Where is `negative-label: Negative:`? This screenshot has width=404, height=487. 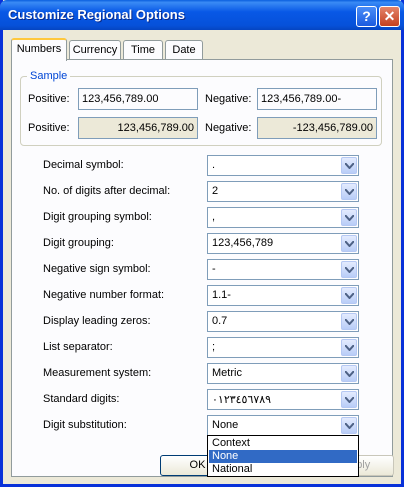
negative-label: Negative: is located at coordinates (228, 99).